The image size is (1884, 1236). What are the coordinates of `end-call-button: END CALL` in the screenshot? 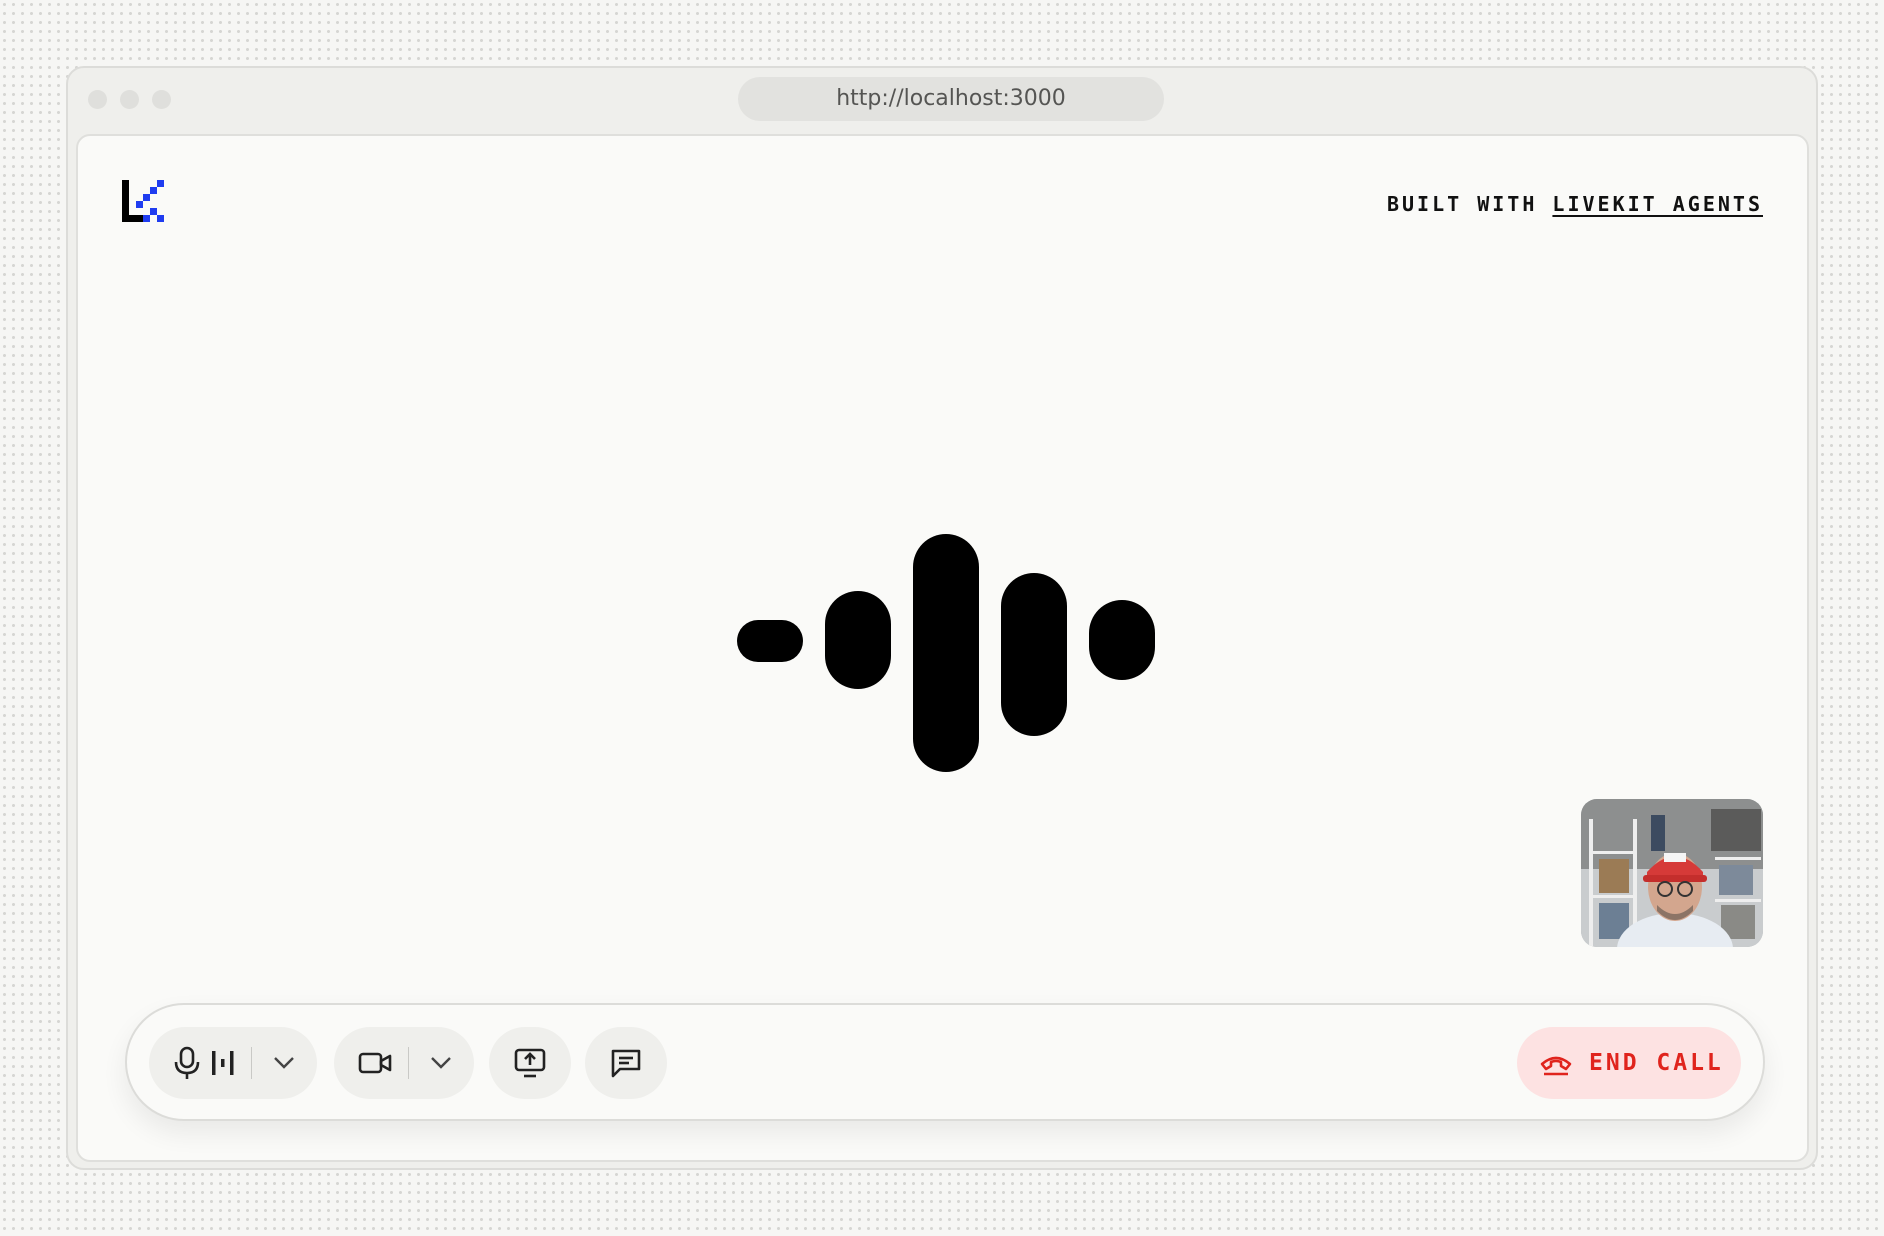 It's located at (1629, 1063).